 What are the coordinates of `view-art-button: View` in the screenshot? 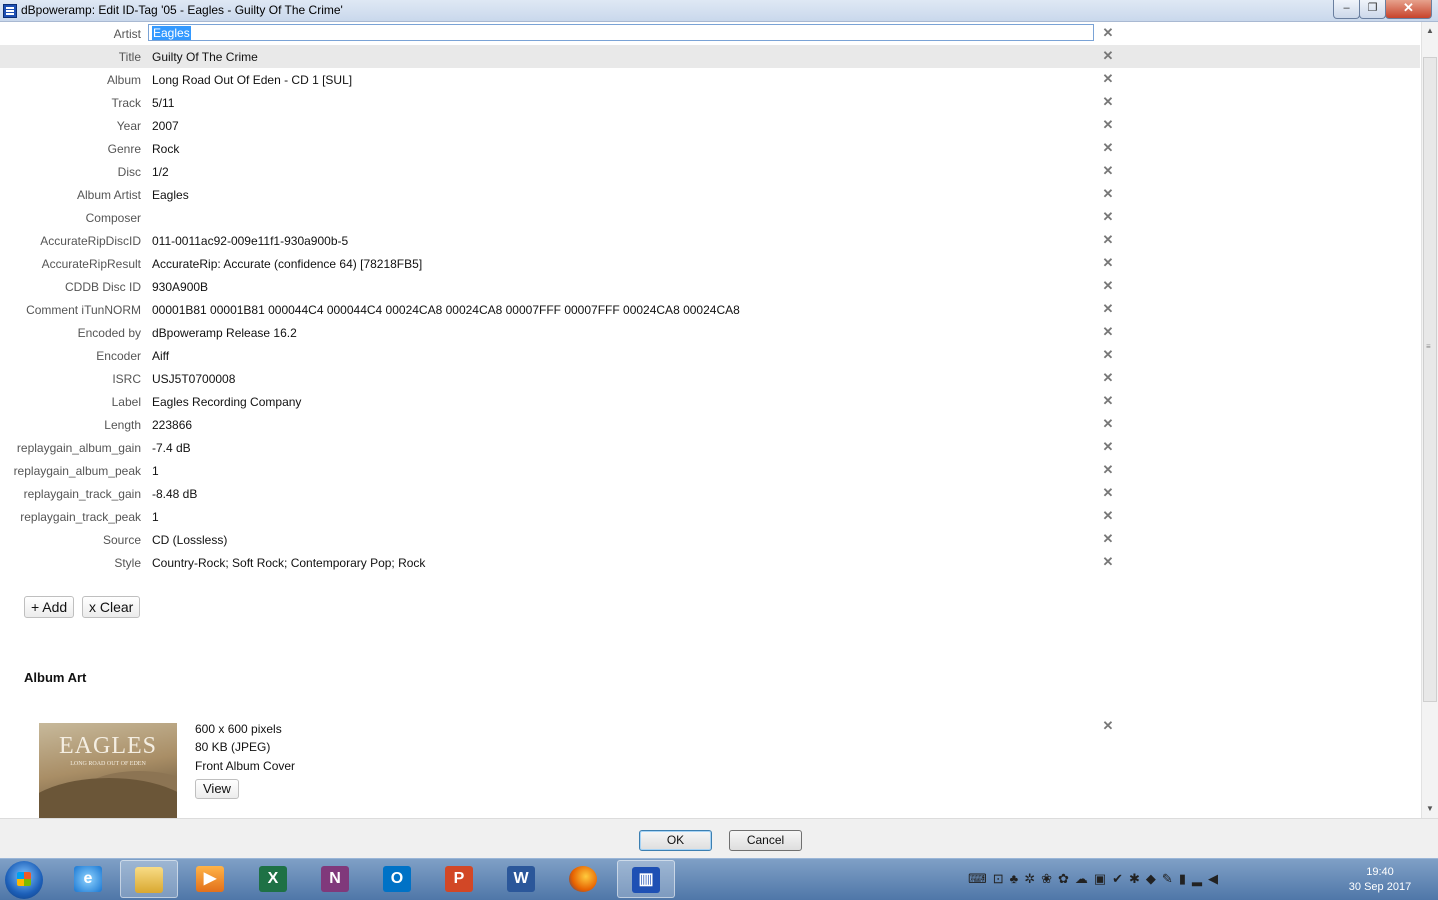 It's located at (217, 789).